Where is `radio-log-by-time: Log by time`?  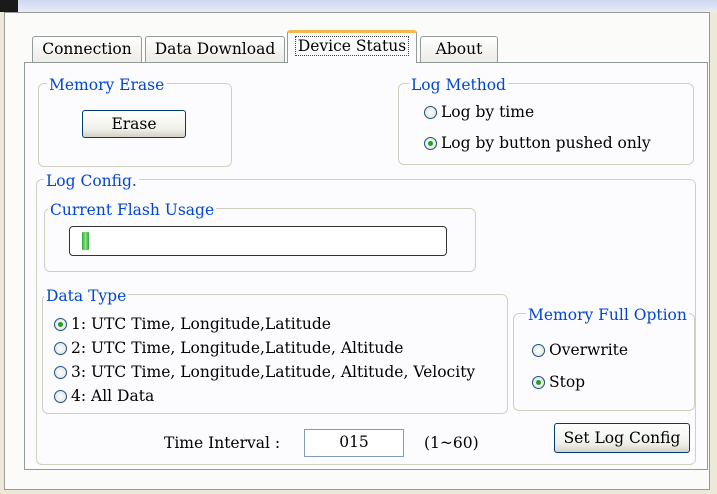 radio-log-by-time: Log by time is located at coordinates (479, 112).